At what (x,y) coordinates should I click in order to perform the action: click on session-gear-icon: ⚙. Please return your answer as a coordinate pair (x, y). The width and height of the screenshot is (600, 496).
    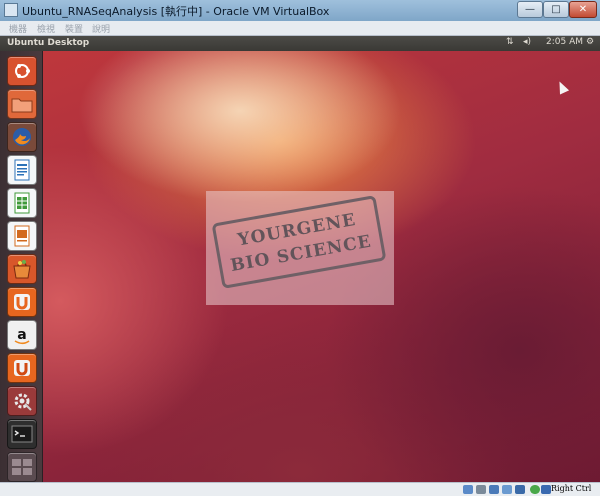
    Looking at the image, I should click on (590, 42).